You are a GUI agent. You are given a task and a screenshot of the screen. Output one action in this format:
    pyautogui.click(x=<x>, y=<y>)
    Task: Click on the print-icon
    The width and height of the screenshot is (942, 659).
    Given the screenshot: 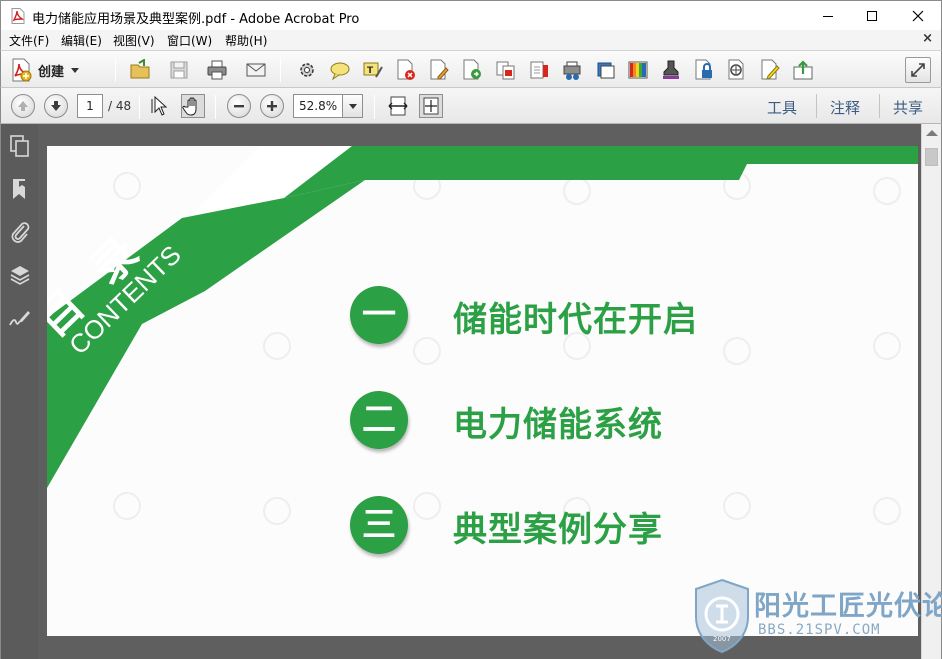 What is the action you would take?
    pyautogui.click(x=217, y=70)
    